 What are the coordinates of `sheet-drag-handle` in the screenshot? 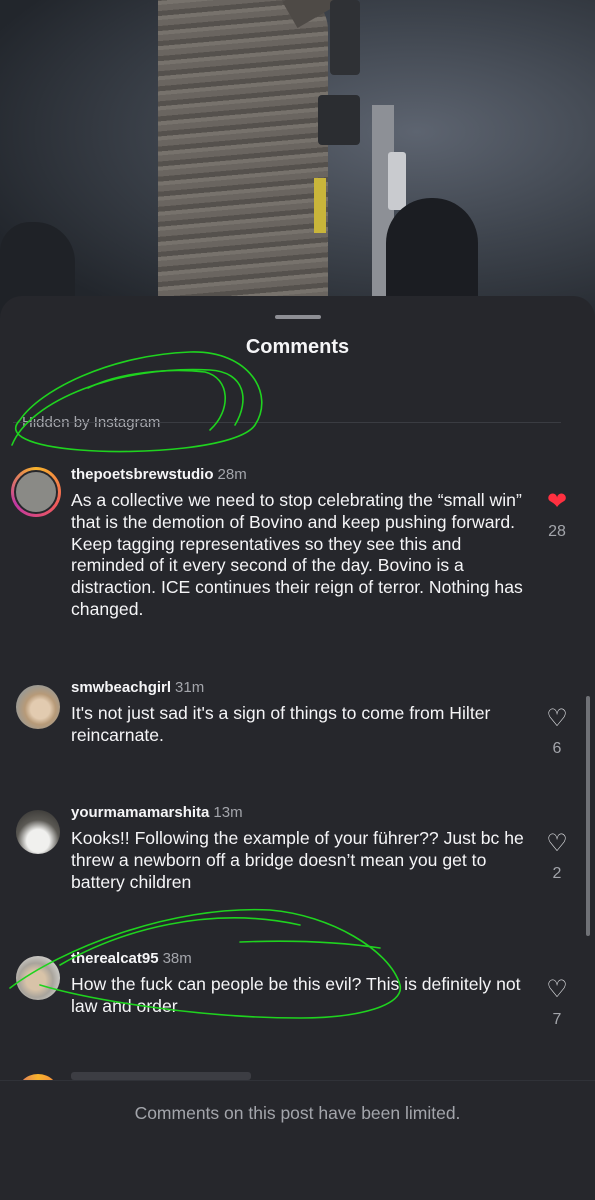 It's located at (298, 317).